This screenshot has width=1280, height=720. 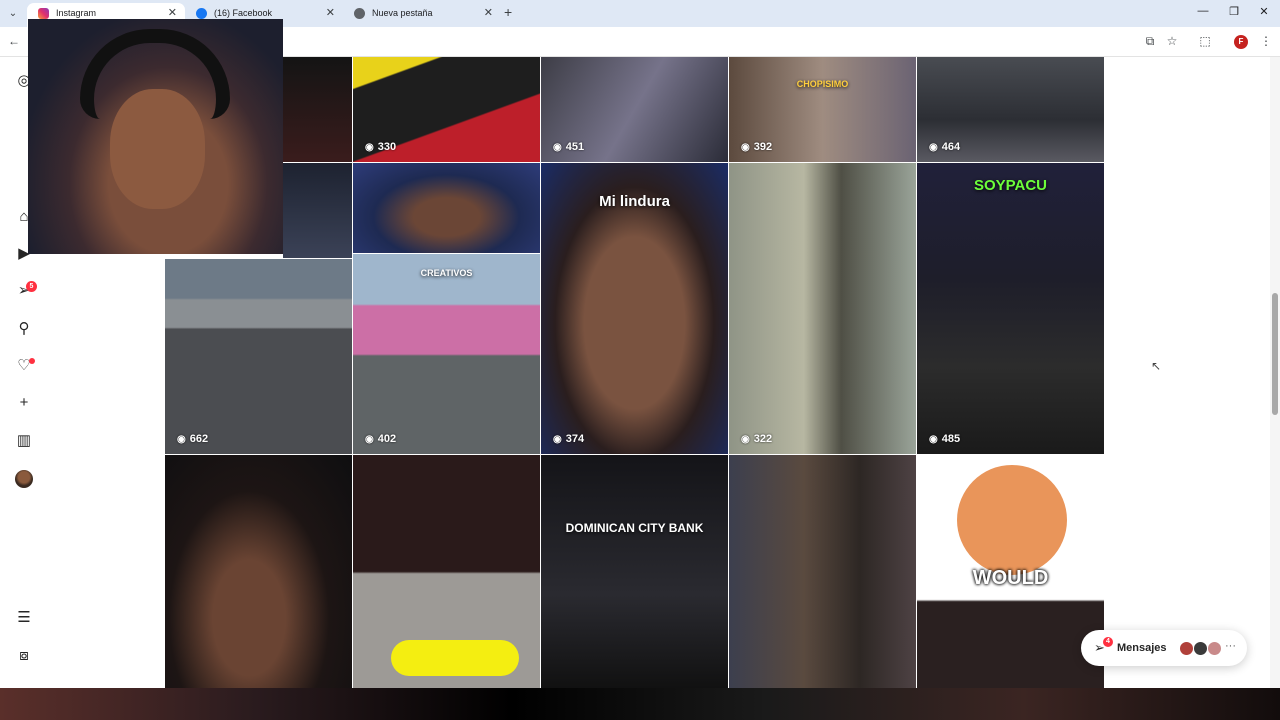 I want to click on cartoon-character-illustration, so click(x=1012, y=520).